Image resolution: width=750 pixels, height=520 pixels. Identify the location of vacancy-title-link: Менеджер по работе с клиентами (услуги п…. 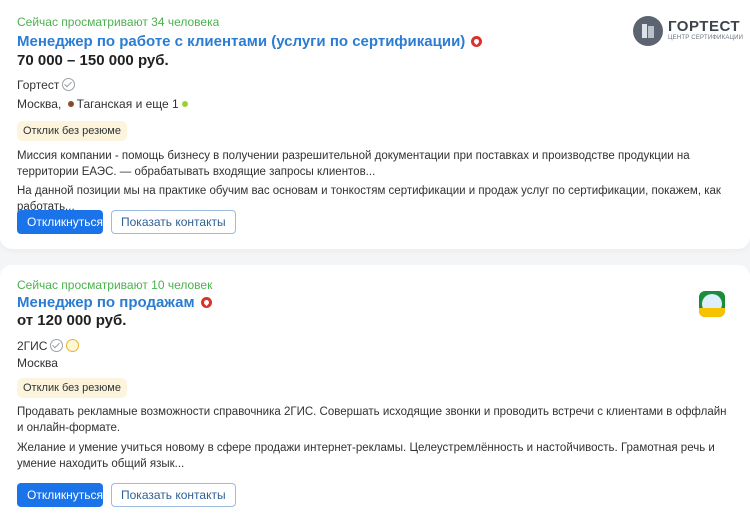
(250, 41).